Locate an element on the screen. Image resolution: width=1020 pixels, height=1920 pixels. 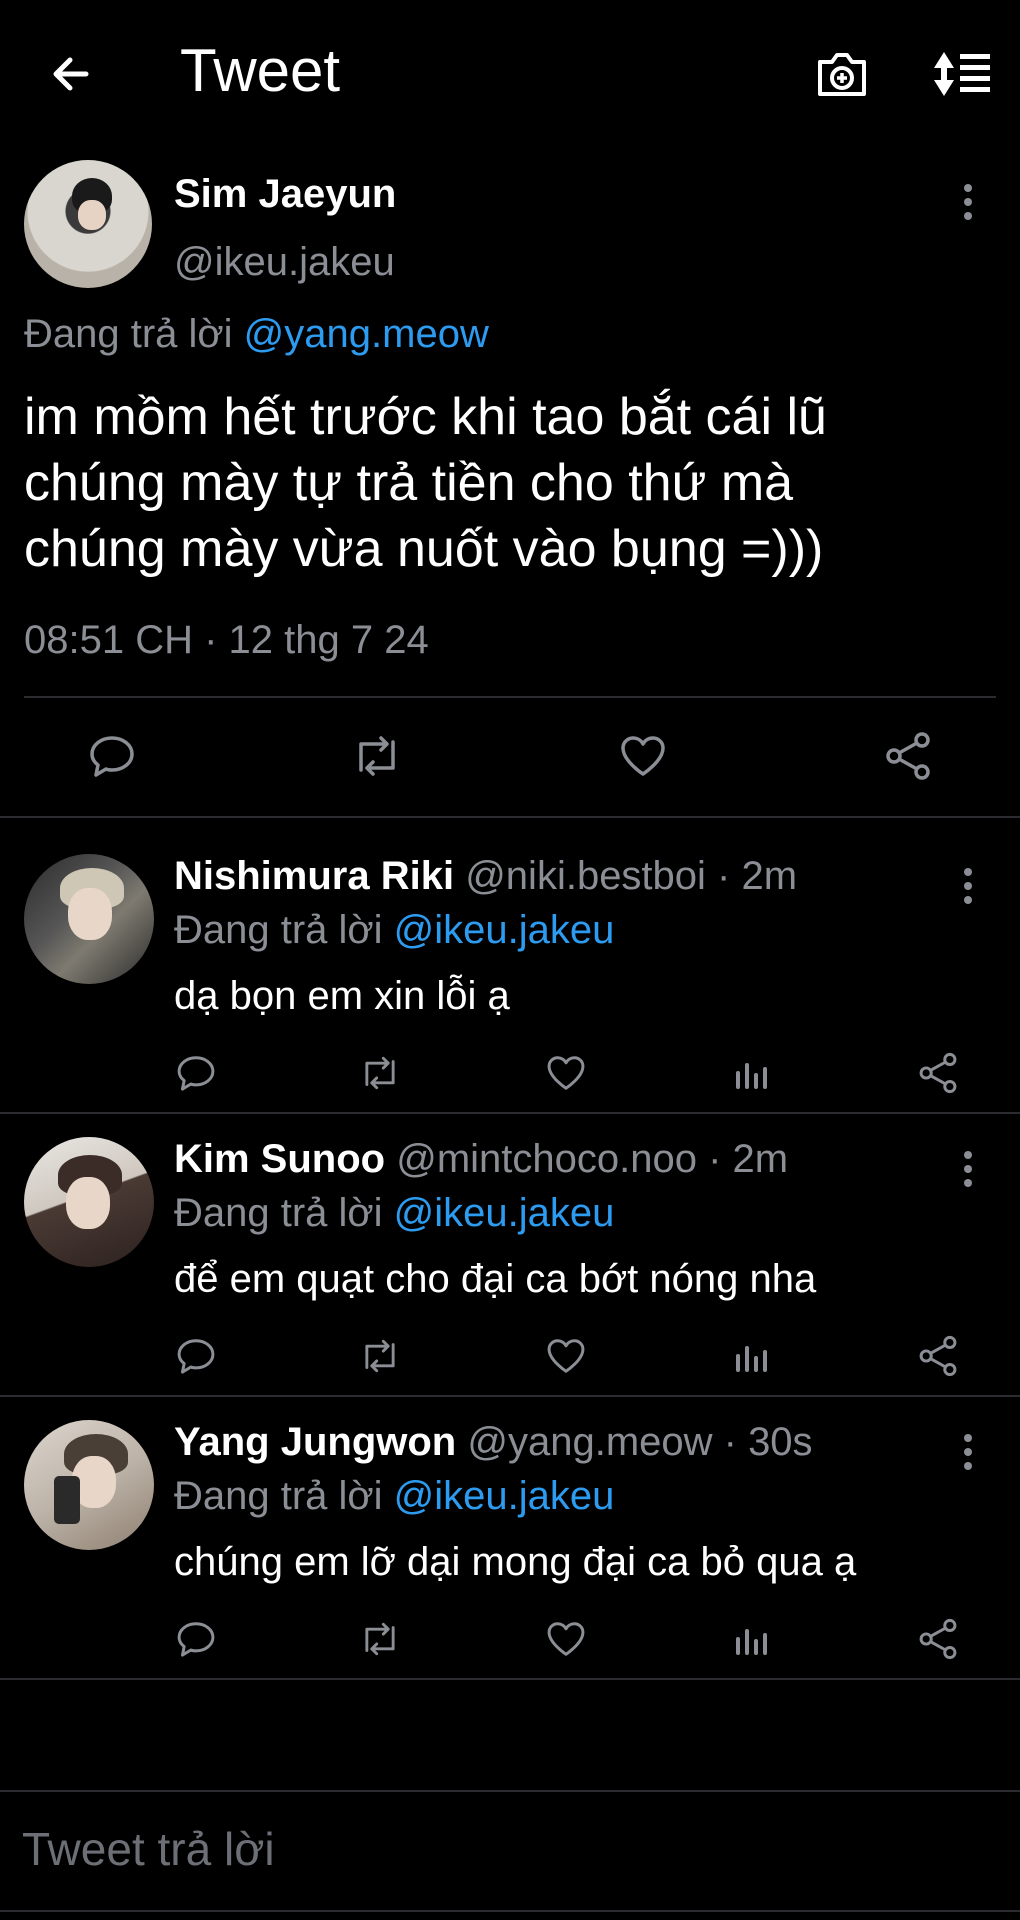
tweet-text-line: im mồm hết trước khi tao bắt cái lũ is located at coordinates (425, 417).